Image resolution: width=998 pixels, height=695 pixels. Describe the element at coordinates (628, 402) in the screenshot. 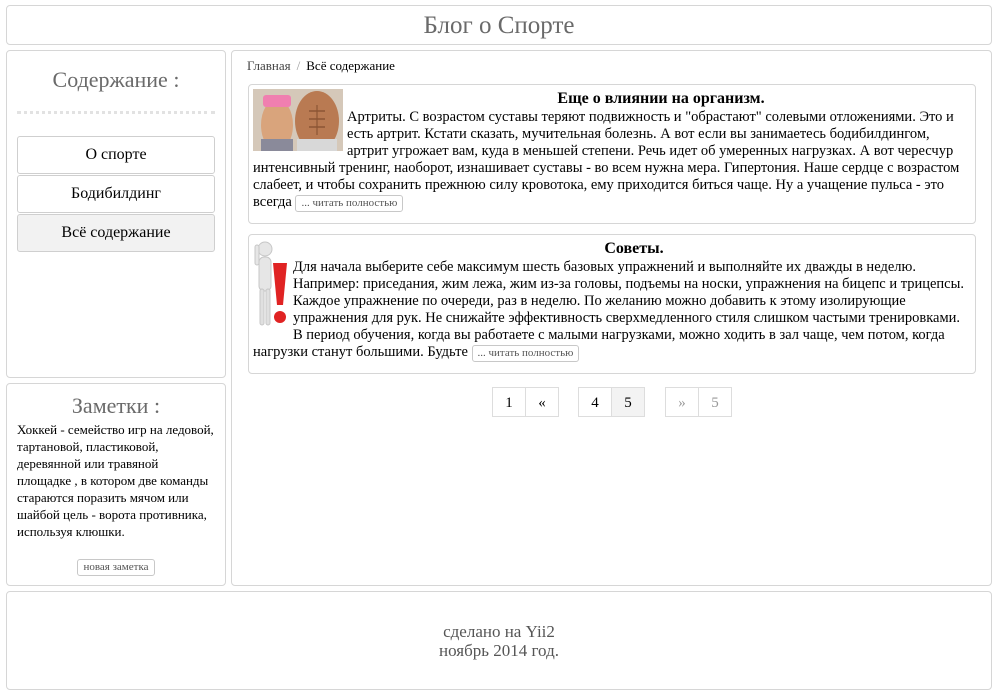

I see `page-5-button: 5` at that location.